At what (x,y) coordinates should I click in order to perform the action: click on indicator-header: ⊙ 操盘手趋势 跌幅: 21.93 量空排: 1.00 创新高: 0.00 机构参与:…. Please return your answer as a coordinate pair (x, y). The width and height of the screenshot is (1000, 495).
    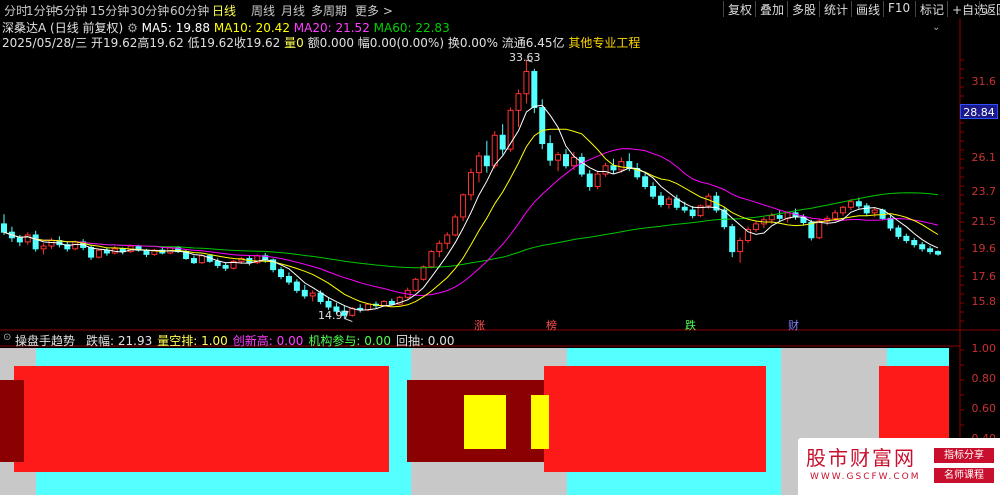
    Looking at the image, I should click on (480, 340).